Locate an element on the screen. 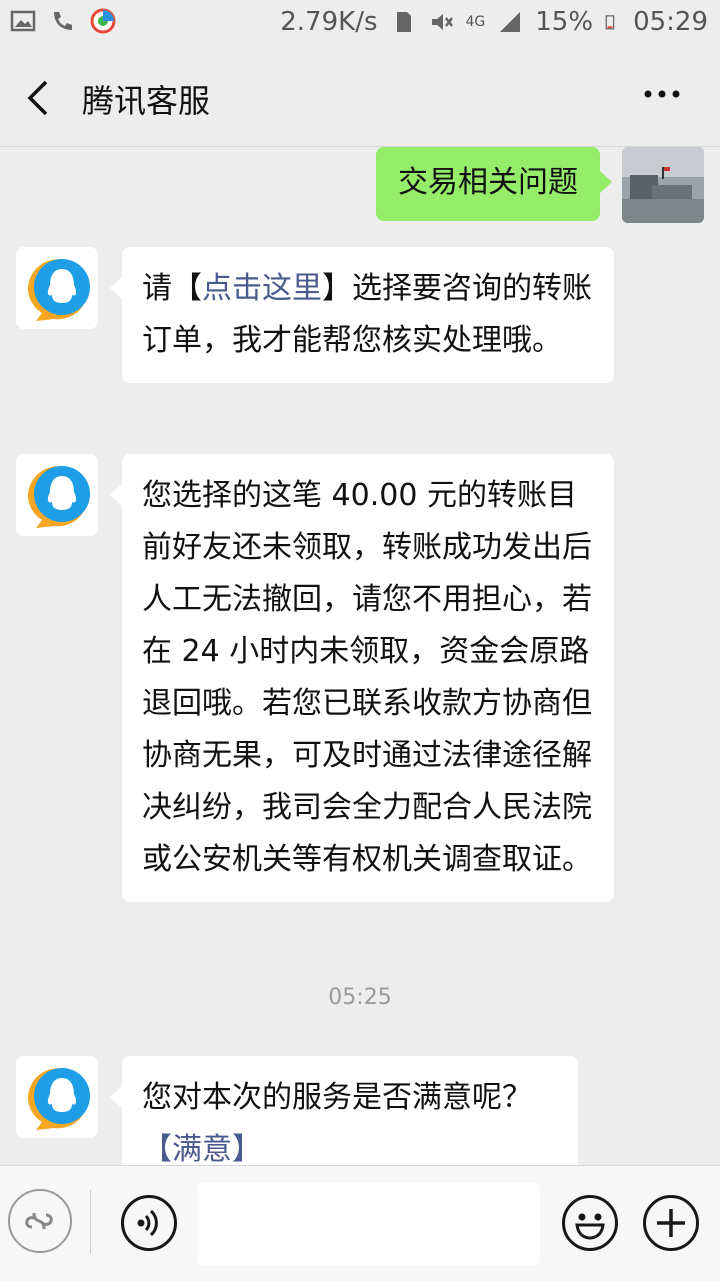 The image size is (720, 1281). battery-icon is located at coordinates (610, 22).